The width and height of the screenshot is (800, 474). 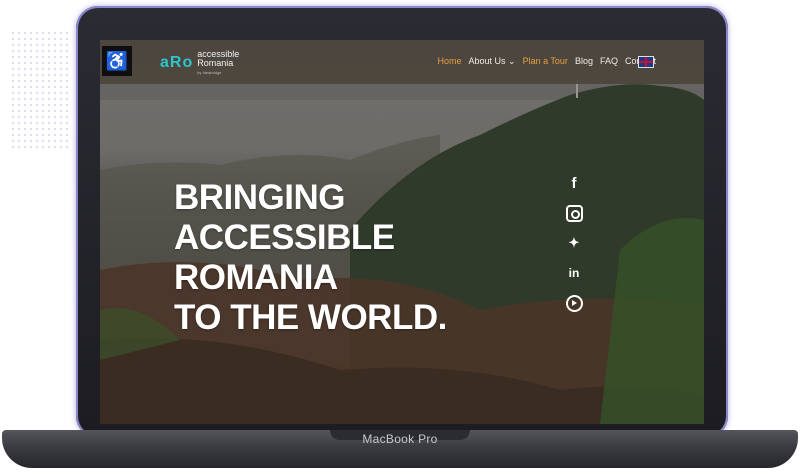 I want to click on logo-mark: aRo, so click(x=177, y=62).